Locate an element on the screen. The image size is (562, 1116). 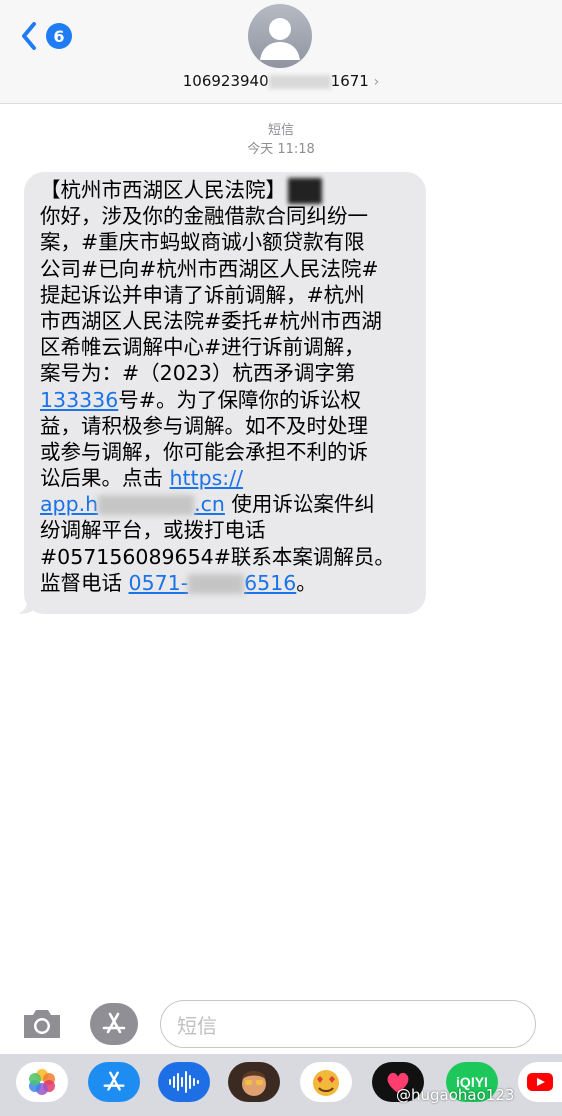
youtube-play-icon is located at coordinates (540, 1082).